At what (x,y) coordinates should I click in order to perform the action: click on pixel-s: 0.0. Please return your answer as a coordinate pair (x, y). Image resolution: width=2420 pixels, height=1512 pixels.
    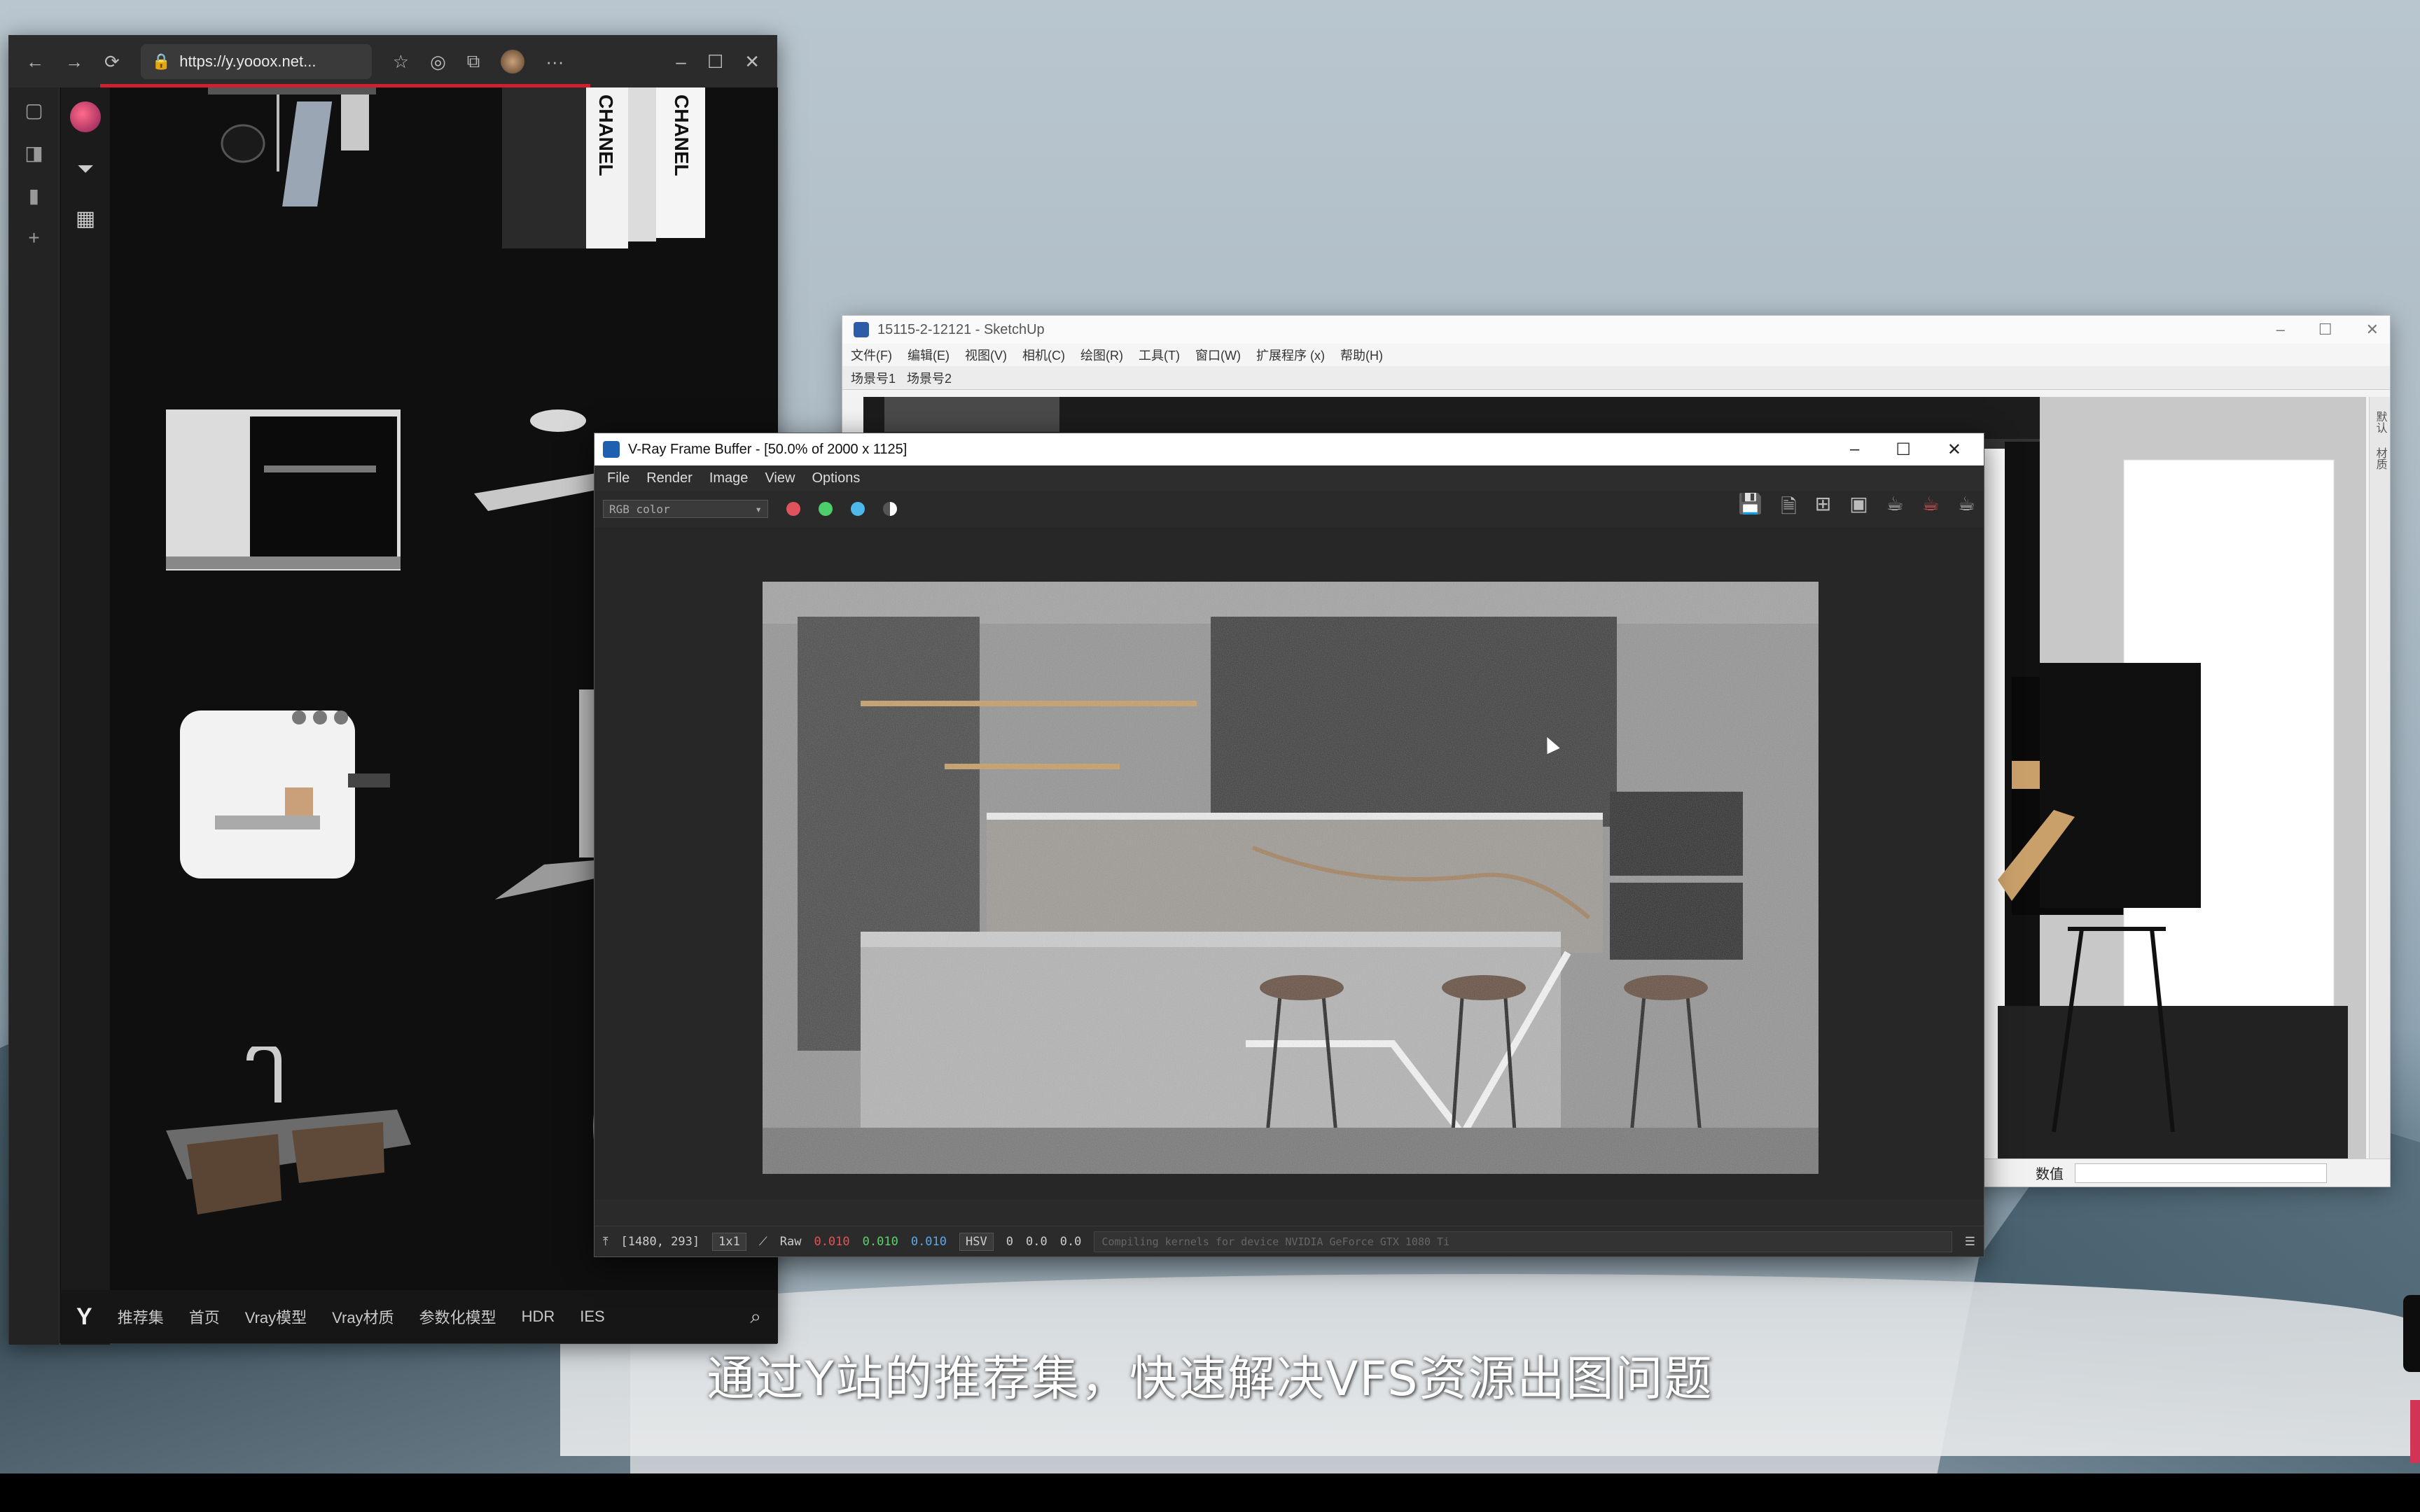
    Looking at the image, I should click on (1036, 1241).